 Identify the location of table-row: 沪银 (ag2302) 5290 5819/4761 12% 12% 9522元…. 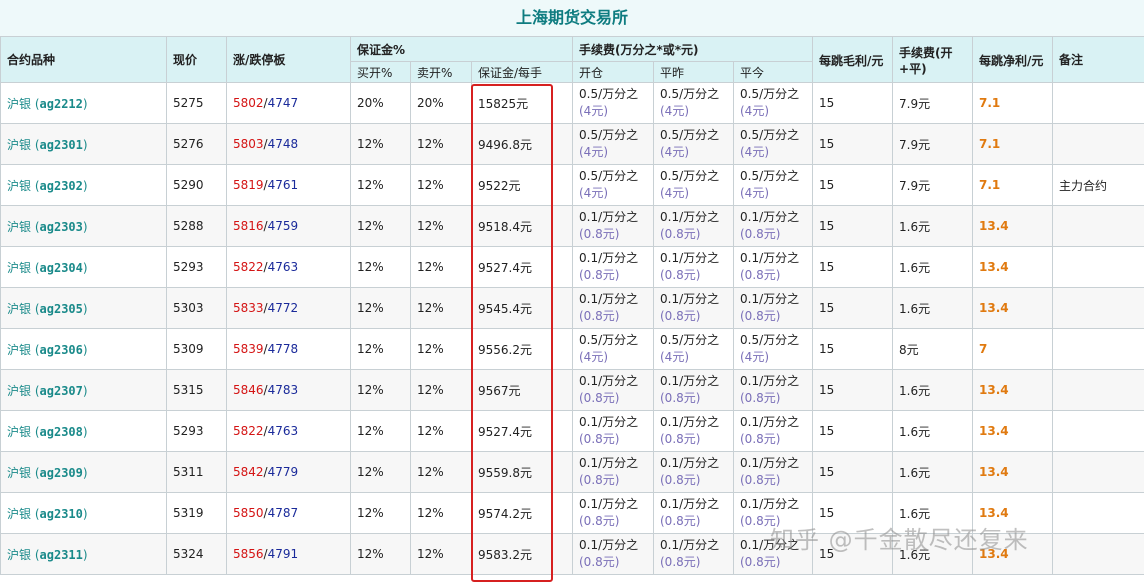
(572, 185).